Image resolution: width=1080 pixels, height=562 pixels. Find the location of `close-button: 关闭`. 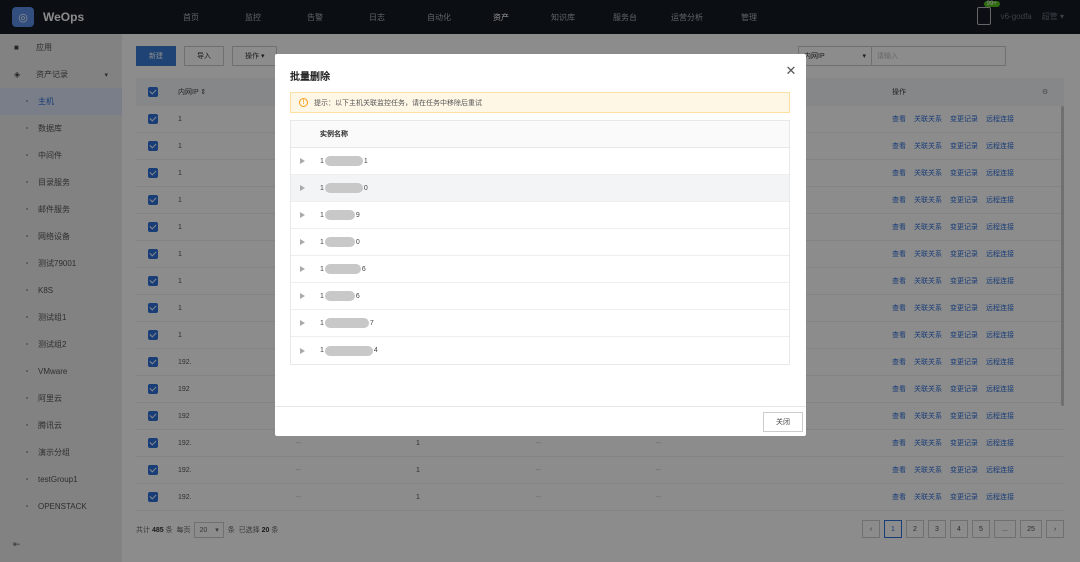

close-button: 关闭 is located at coordinates (783, 422).